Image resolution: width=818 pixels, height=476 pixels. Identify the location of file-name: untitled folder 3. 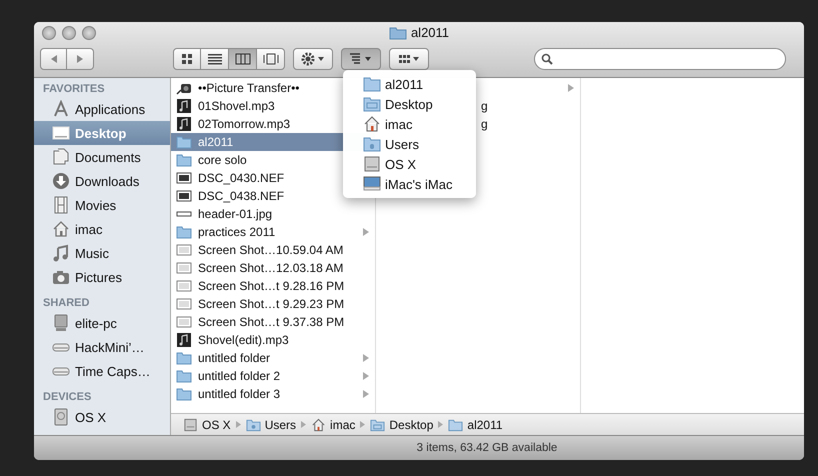
(239, 394).